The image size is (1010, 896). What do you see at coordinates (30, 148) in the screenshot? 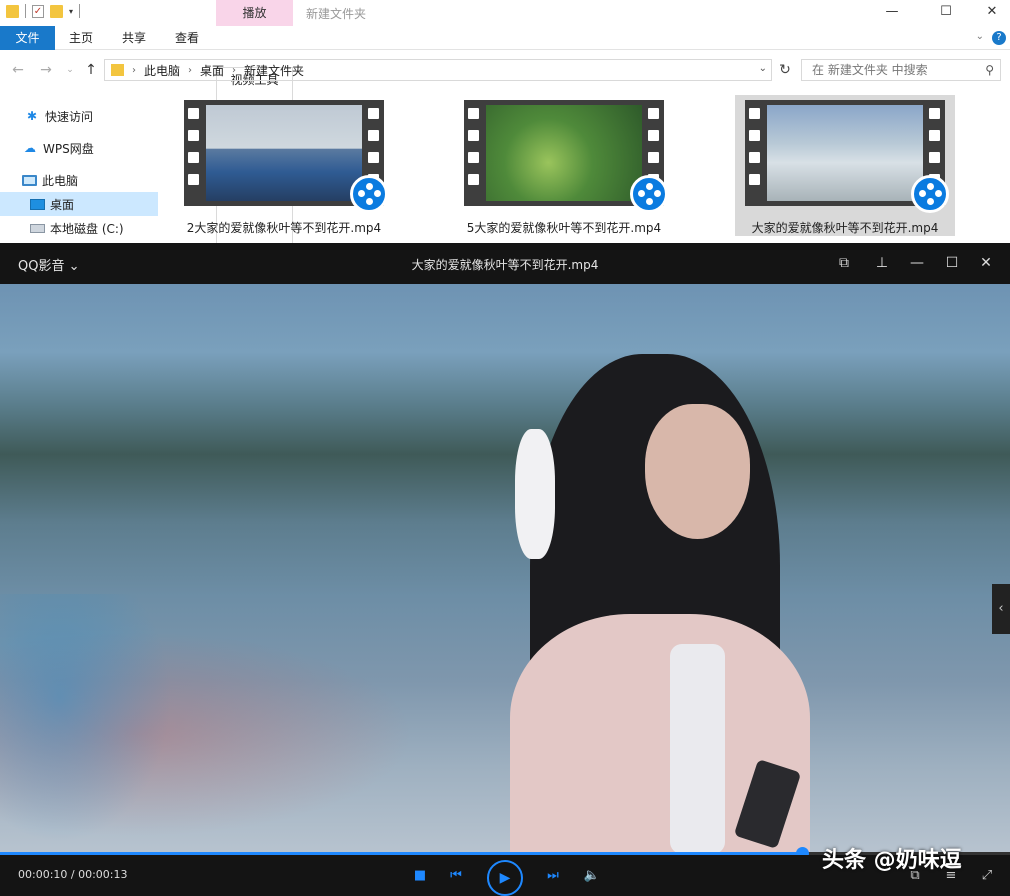
I see `cloud-icon: ☁` at bounding box center [30, 148].